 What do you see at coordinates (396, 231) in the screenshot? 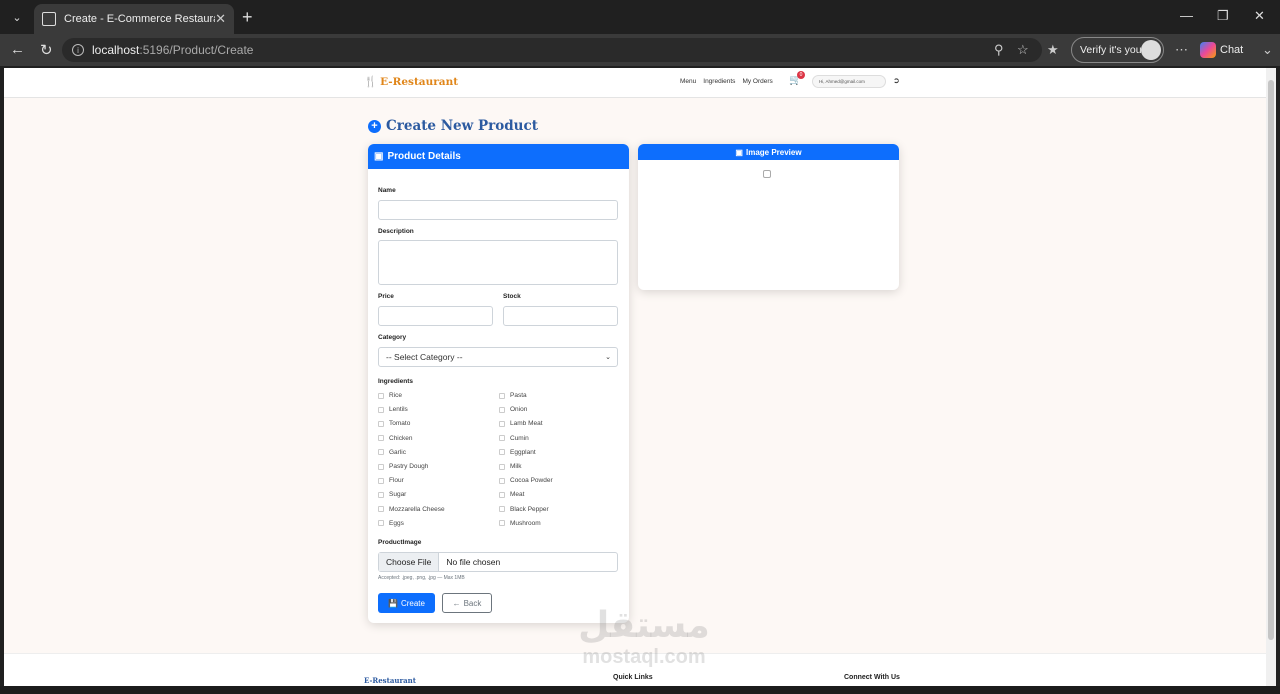
I see `description-label: Description` at bounding box center [396, 231].